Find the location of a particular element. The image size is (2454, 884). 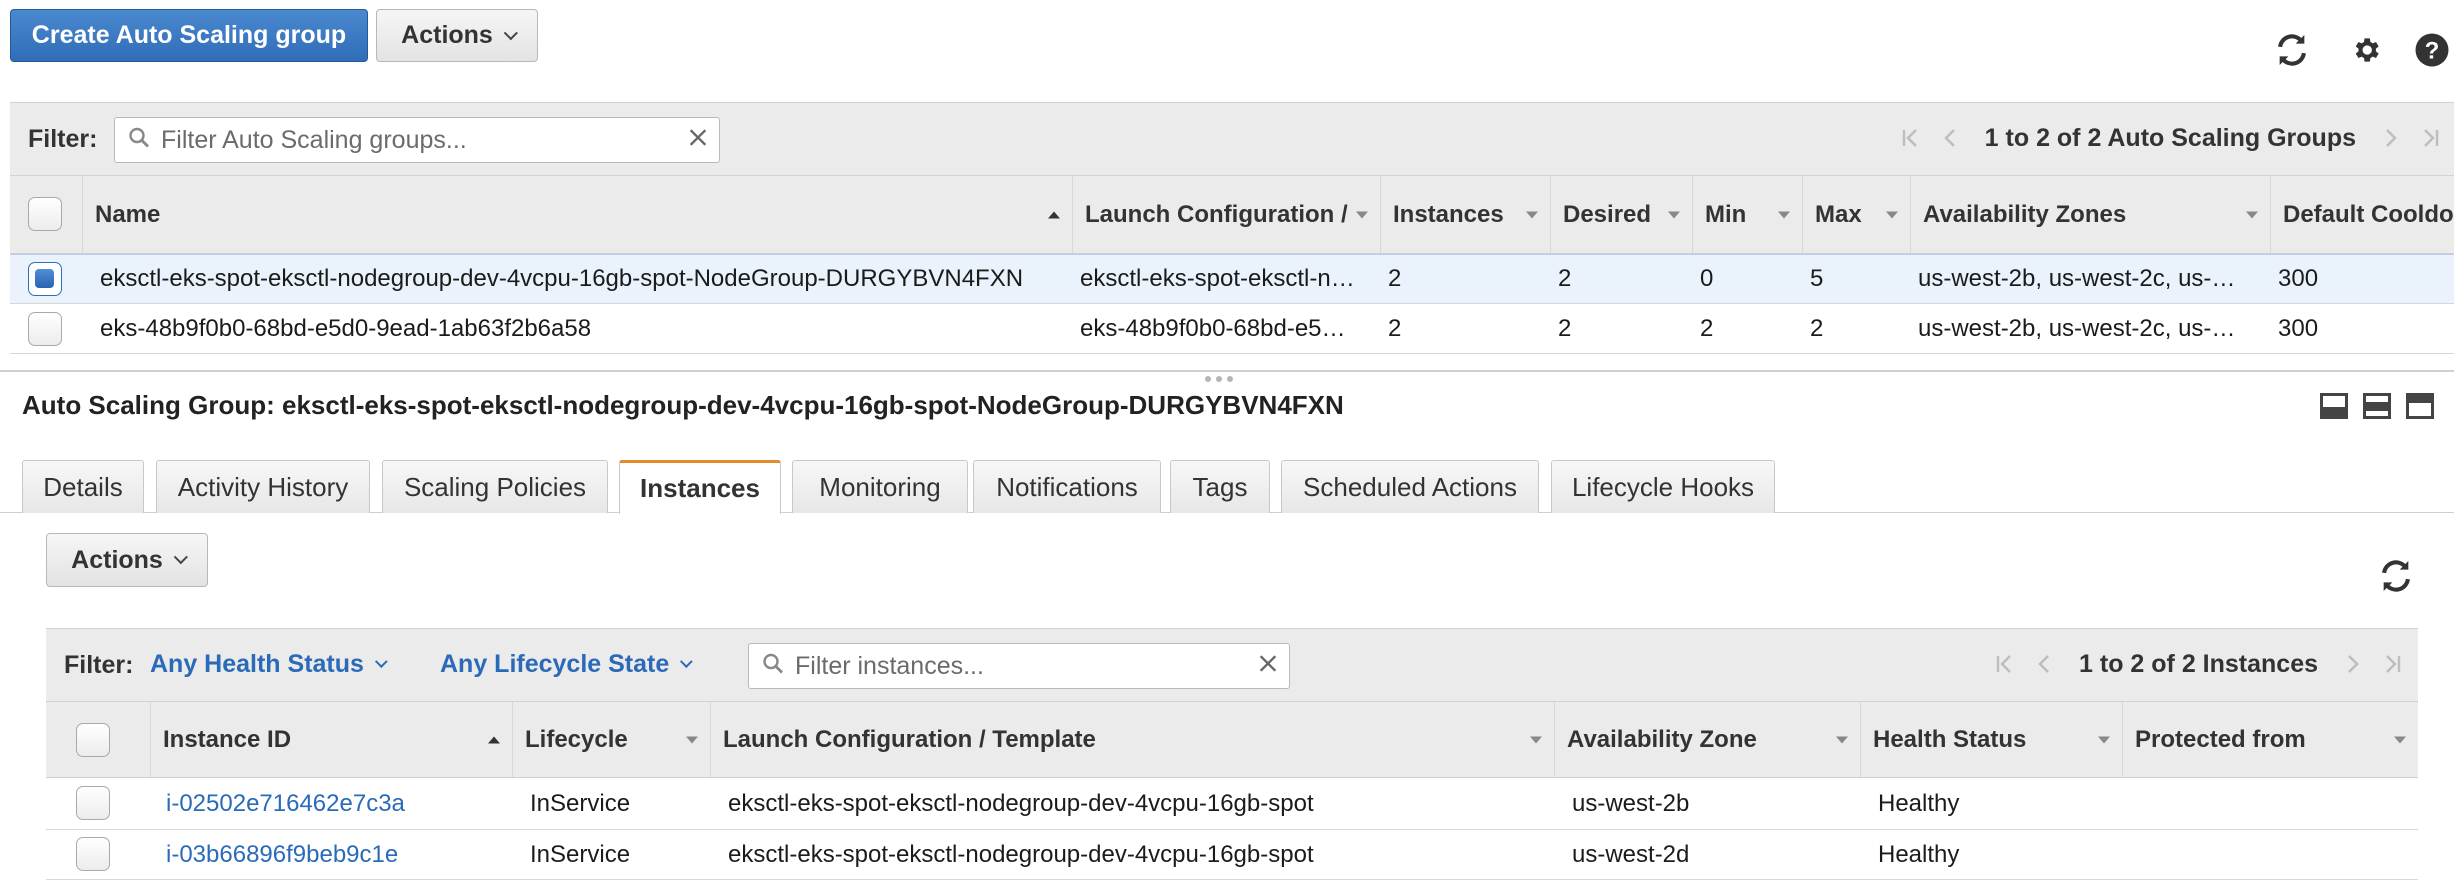

asg-name-cell: eks-48b9f0b0-68bd-e5d0-9ead-1ab63f2b6a58 is located at coordinates (346, 328).